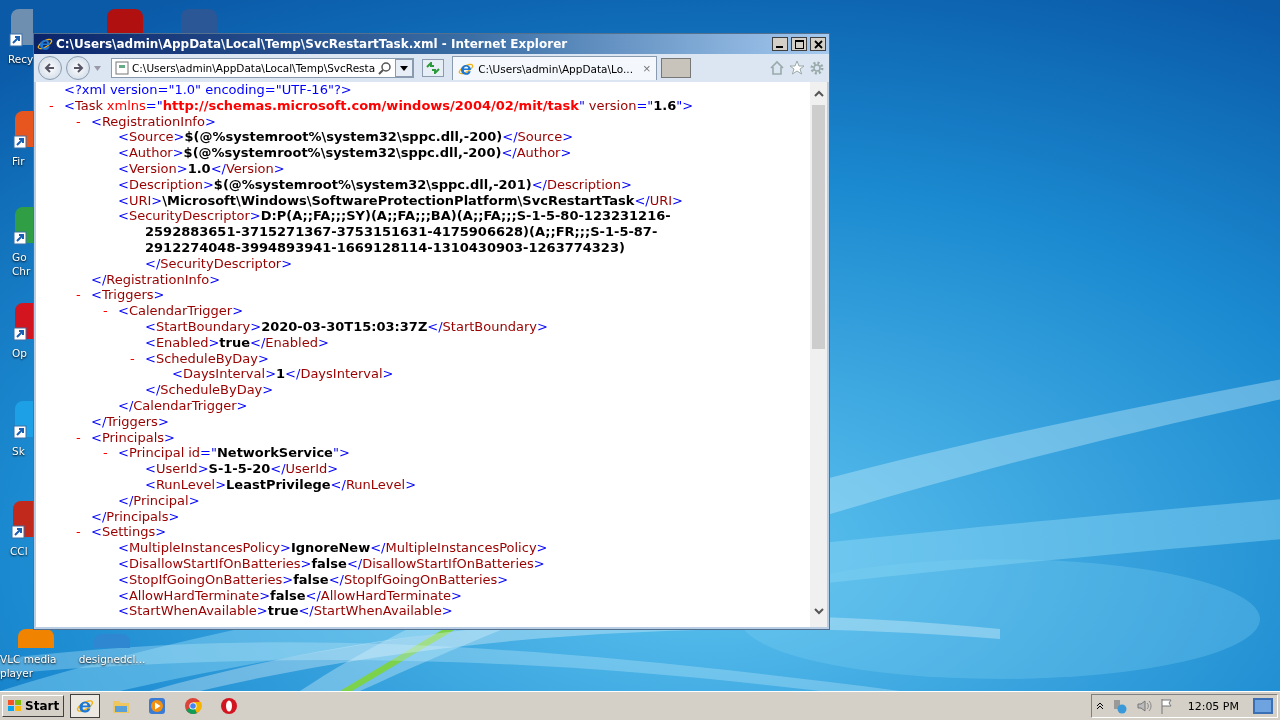  I want to click on star-icon, so click(797, 68).